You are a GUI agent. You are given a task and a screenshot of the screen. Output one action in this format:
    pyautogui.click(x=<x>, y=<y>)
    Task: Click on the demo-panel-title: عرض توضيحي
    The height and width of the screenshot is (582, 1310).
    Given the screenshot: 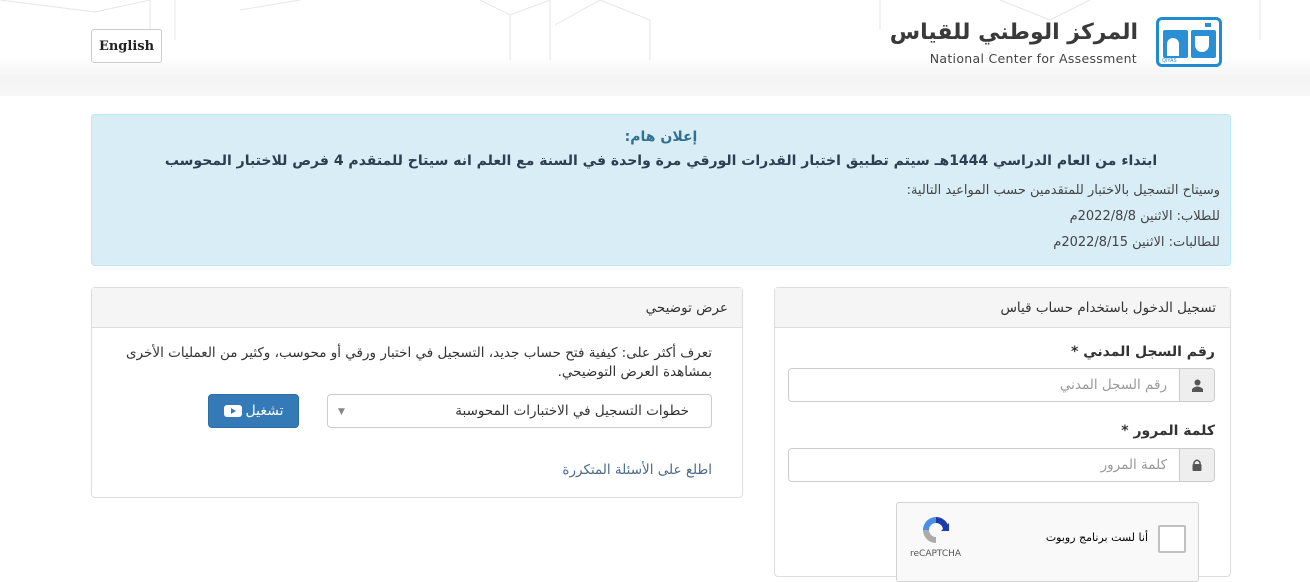 What is the action you would take?
    pyautogui.click(x=417, y=308)
    